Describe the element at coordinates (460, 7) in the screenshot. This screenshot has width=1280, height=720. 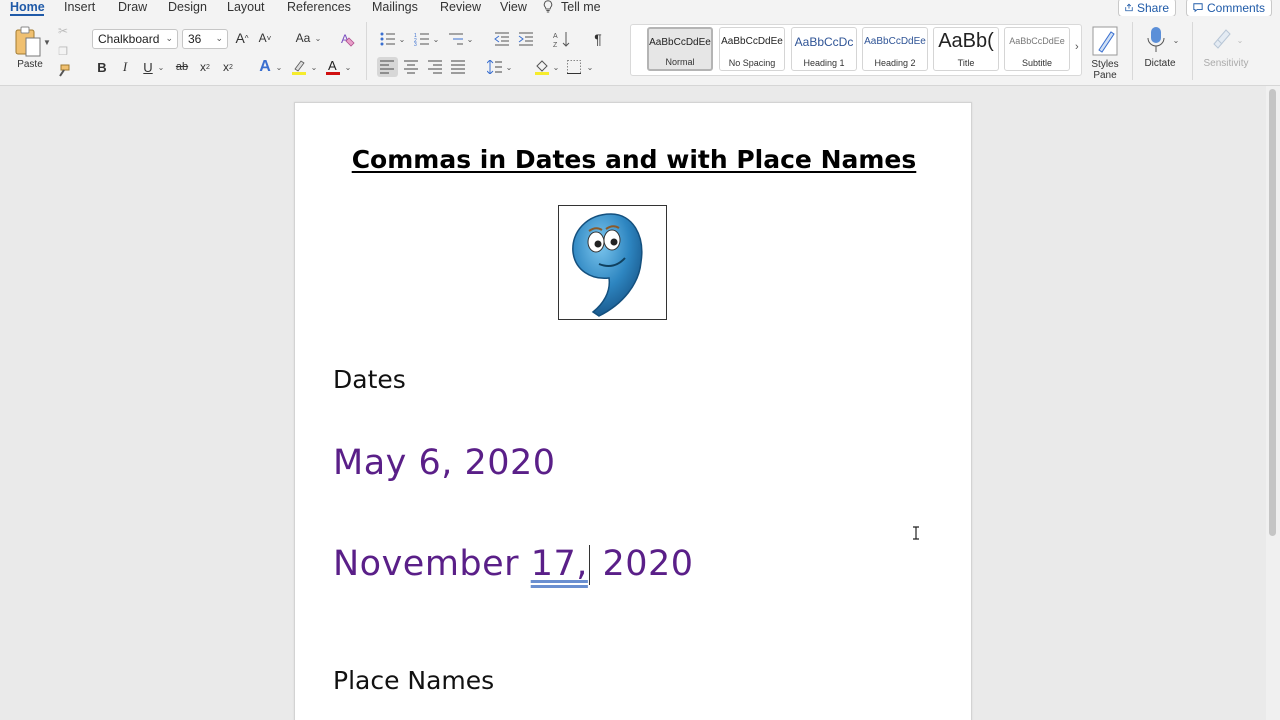
I see `tab-review: Review` at that location.